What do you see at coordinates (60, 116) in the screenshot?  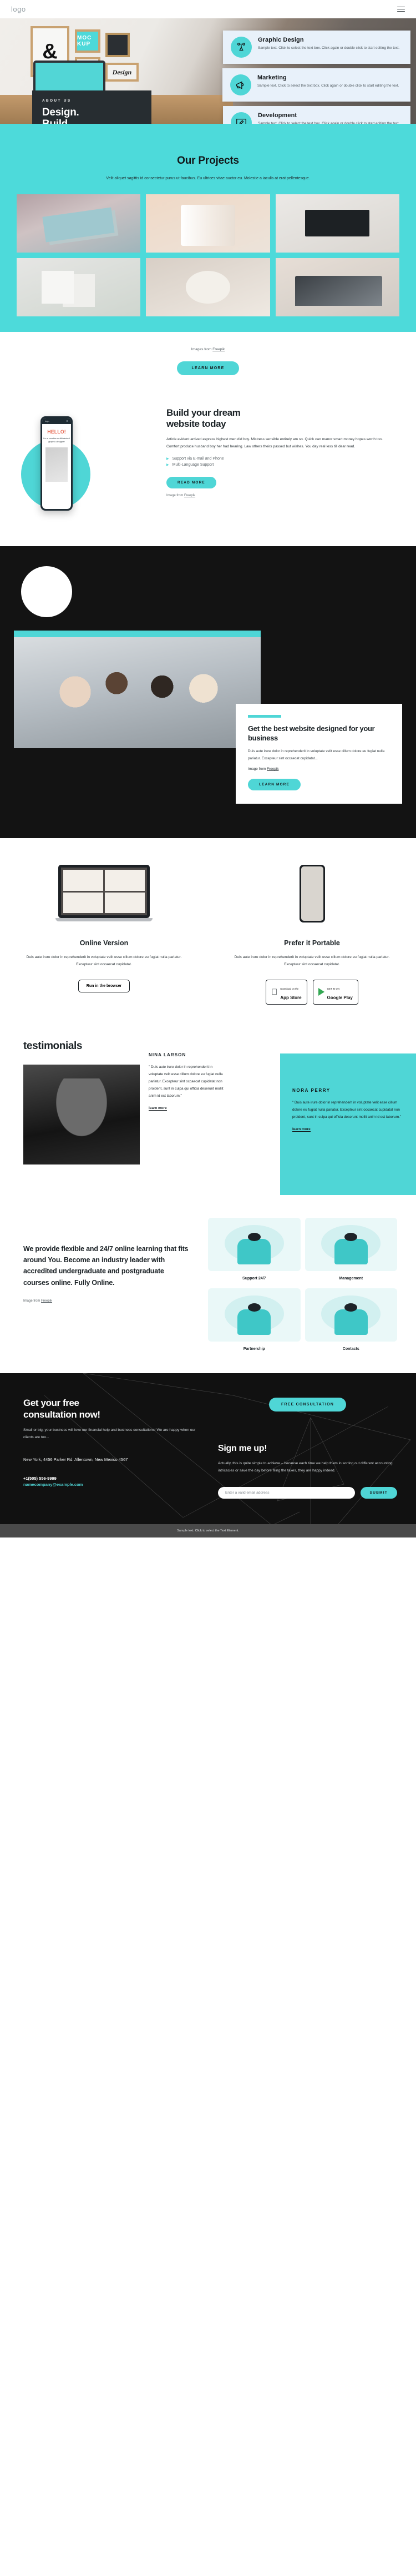 I see `page-title: Design. Build. Remodel.` at bounding box center [60, 116].